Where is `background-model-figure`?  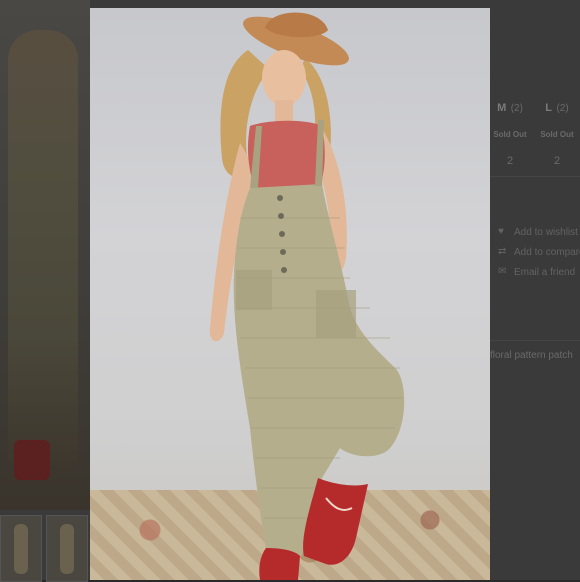
background-model-figure is located at coordinates (43, 250).